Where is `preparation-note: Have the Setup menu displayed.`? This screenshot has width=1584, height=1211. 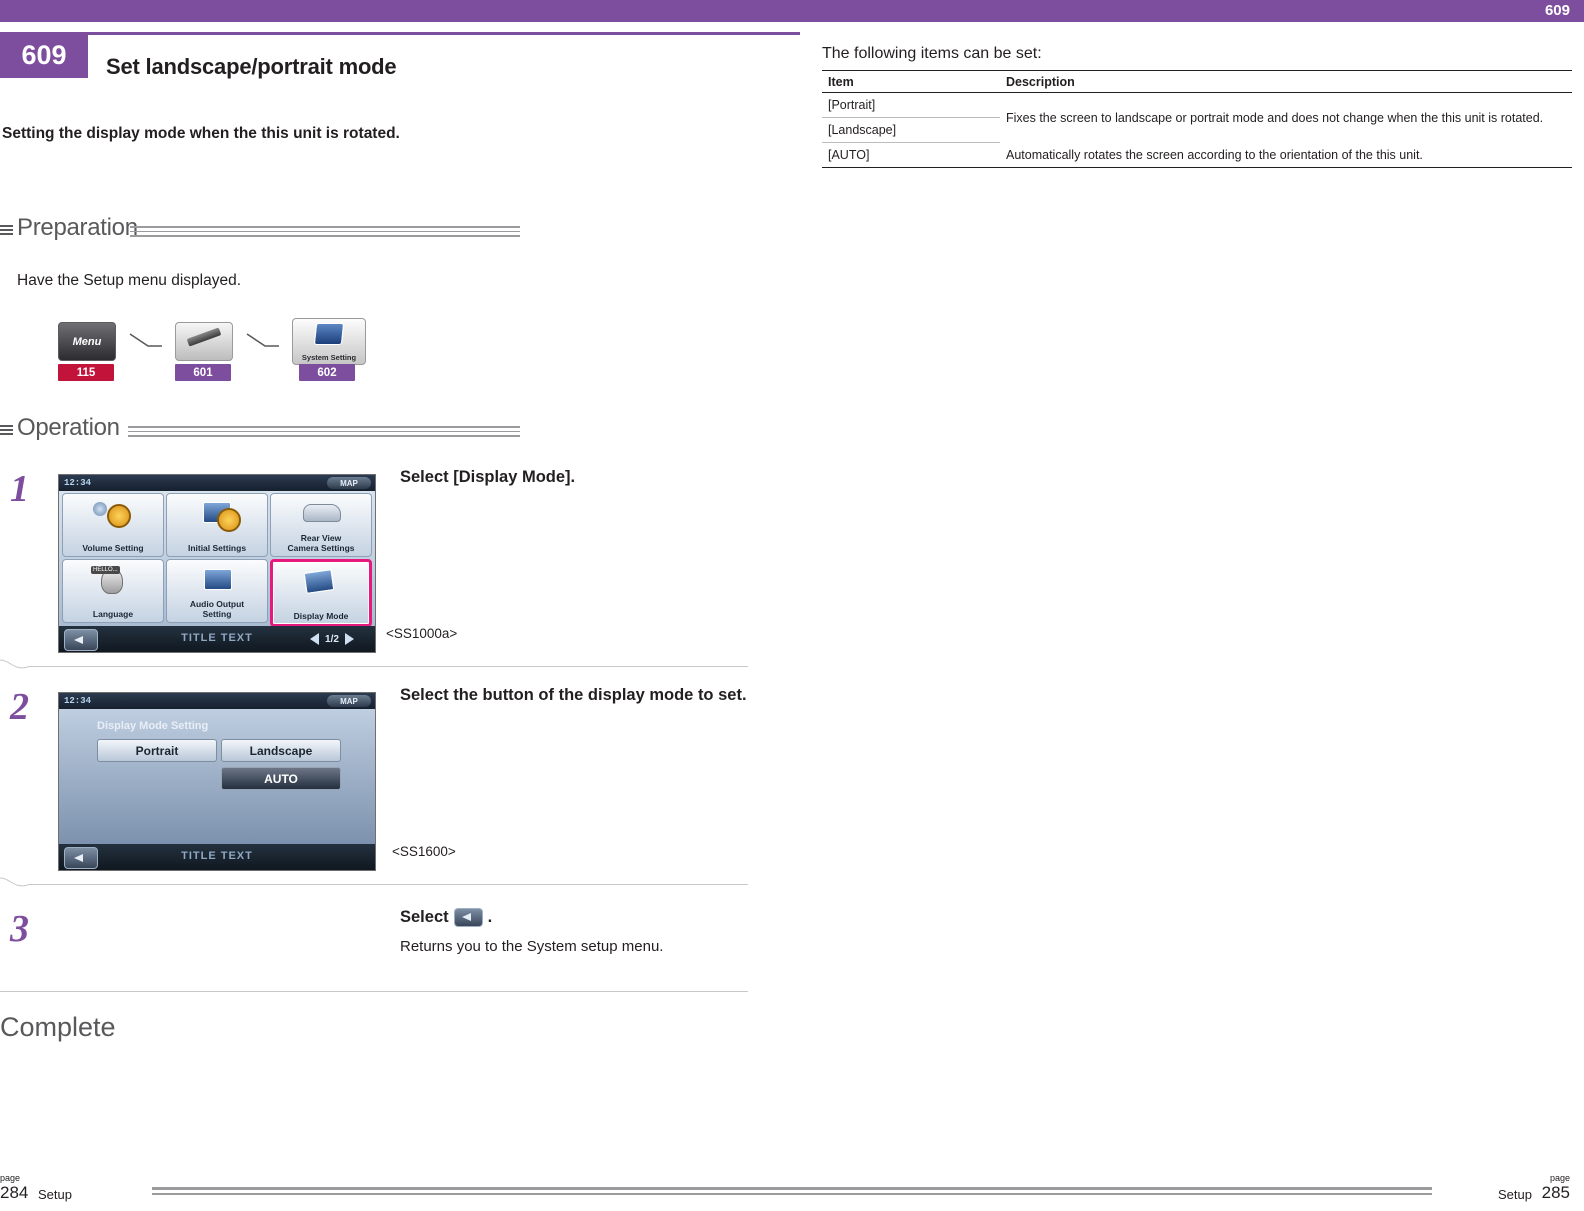 preparation-note: Have the Setup menu displayed. is located at coordinates (129, 280).